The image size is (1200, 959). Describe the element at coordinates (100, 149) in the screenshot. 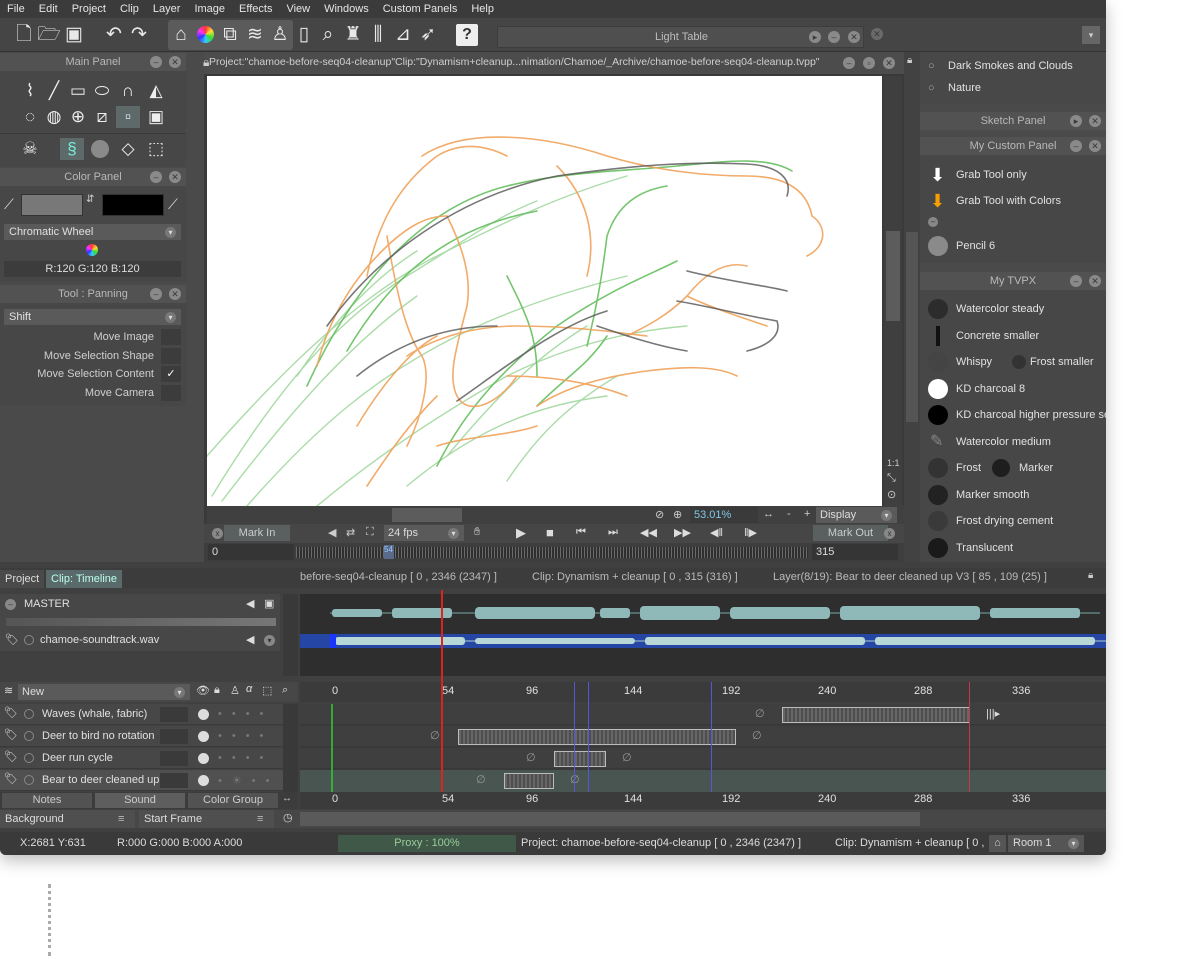

I see `round-brush-icon` at that location.